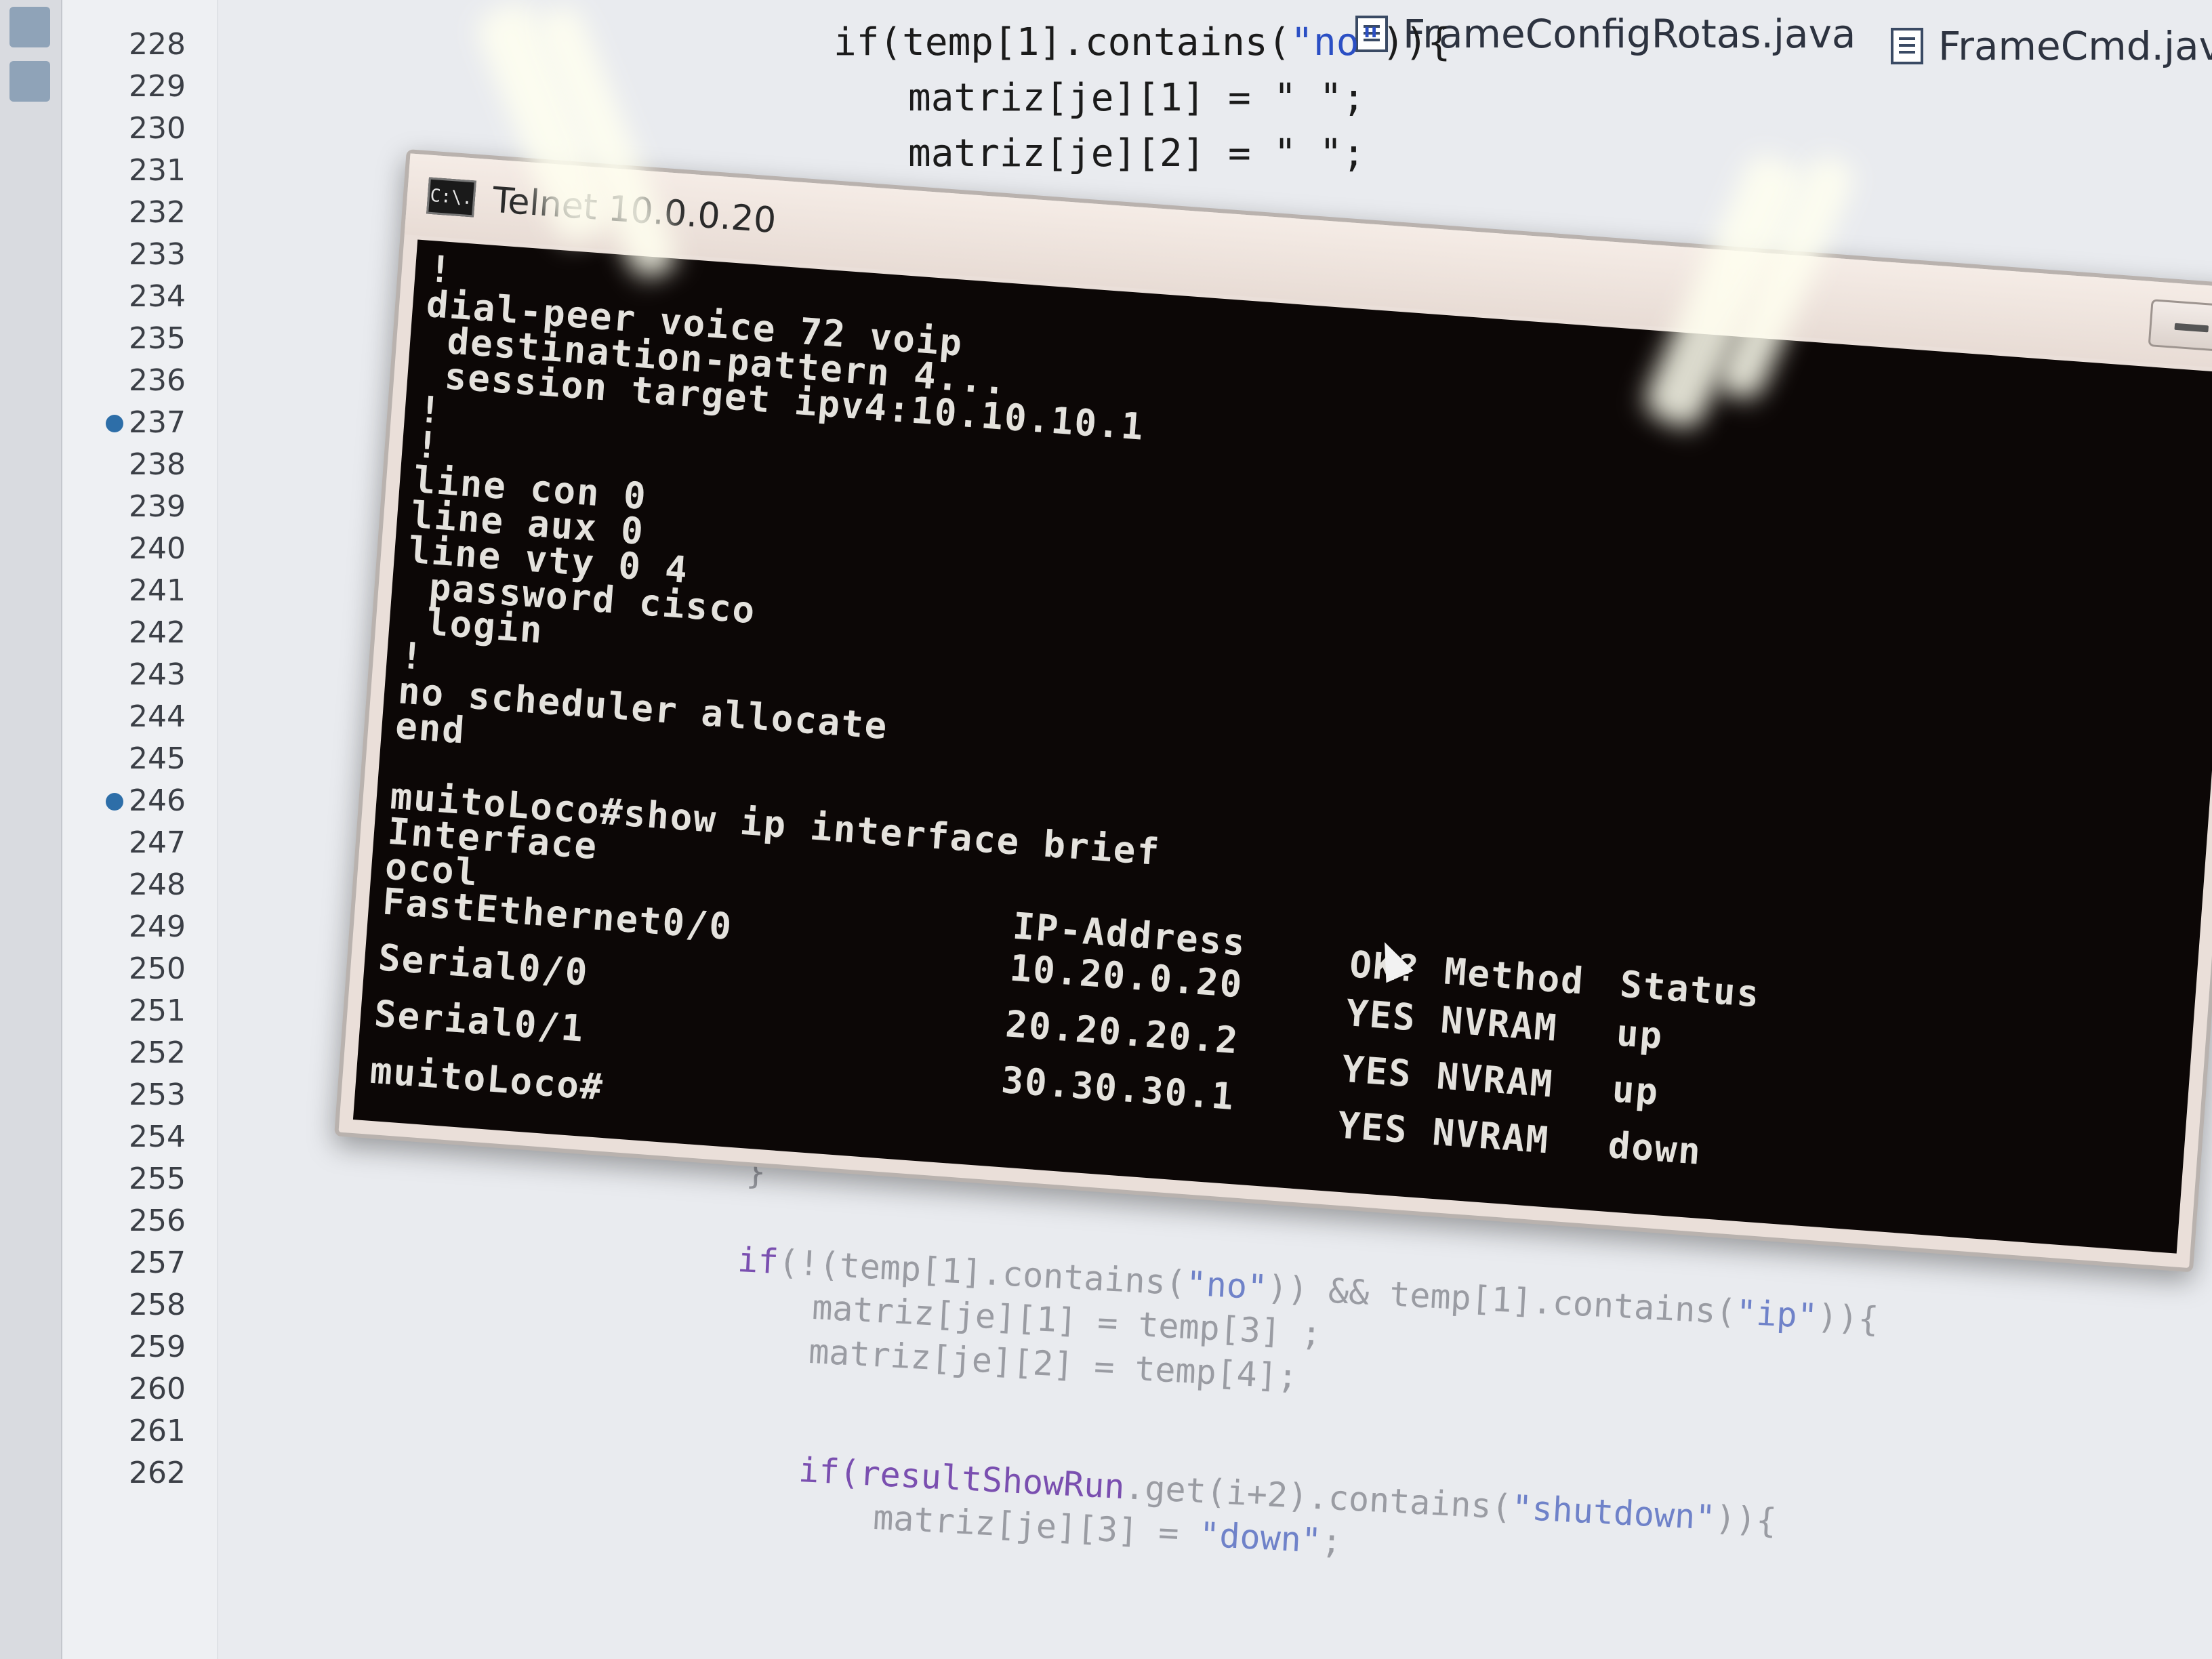 The height and width of the screenshot is (1659, 2212). Describe the element at coordinates (173, 632) in the screenshot. I see `line-number: 242` at that location.